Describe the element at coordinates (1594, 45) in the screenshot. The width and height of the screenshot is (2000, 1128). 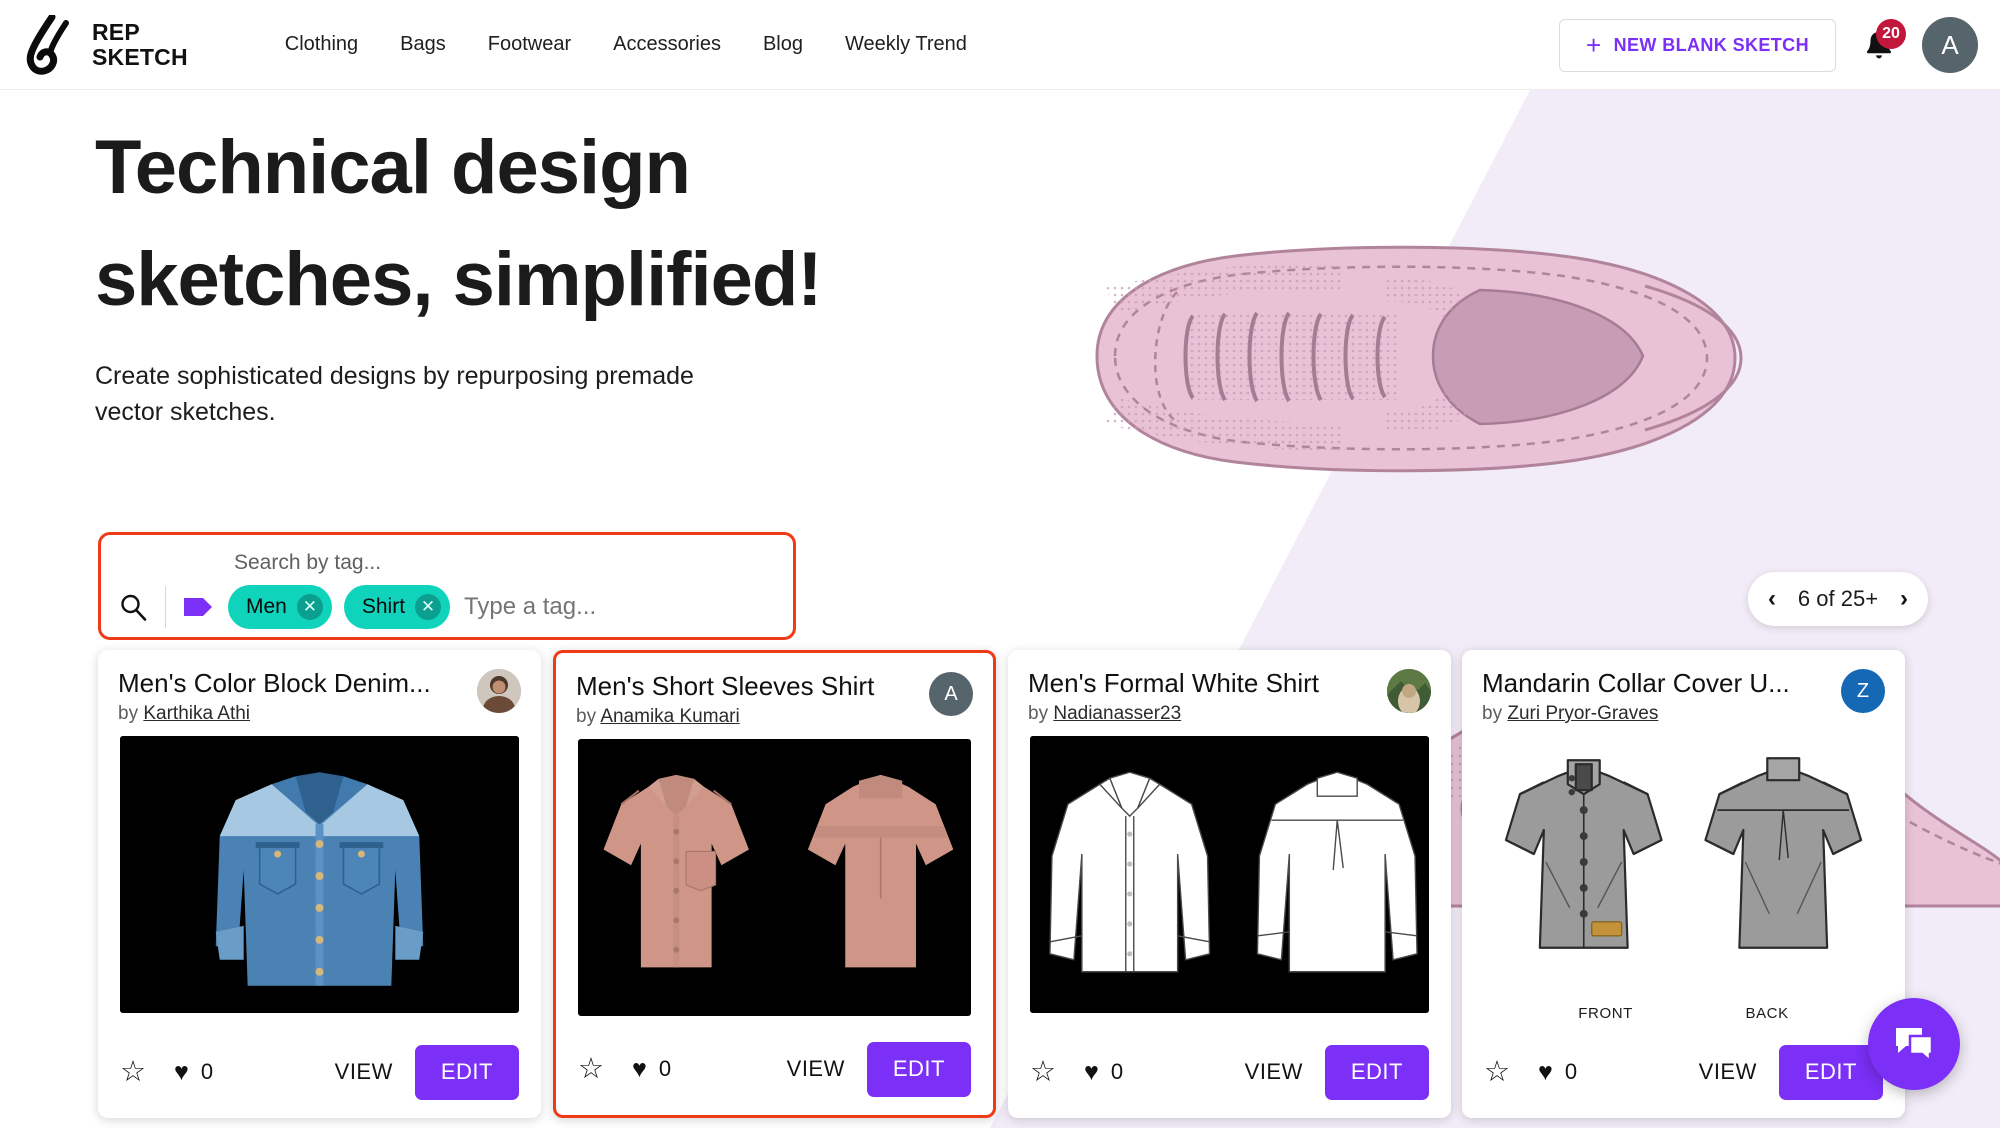
I see `plus-icon: +` at that location.